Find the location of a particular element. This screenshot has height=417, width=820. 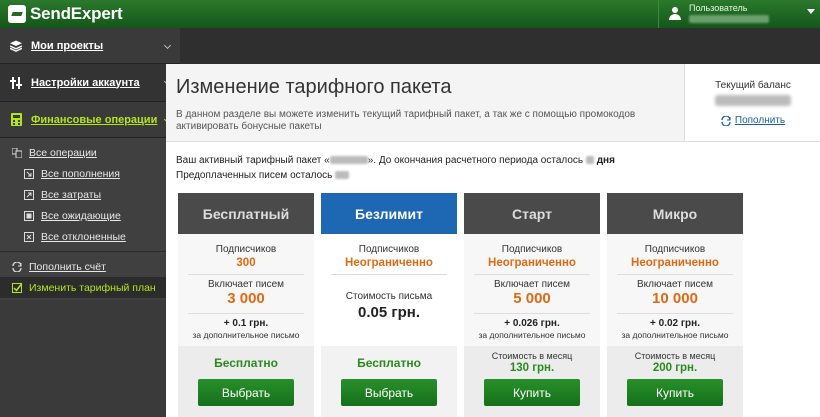

monthly-cost-value: 130 грн. is located at coordinates (532, 368).